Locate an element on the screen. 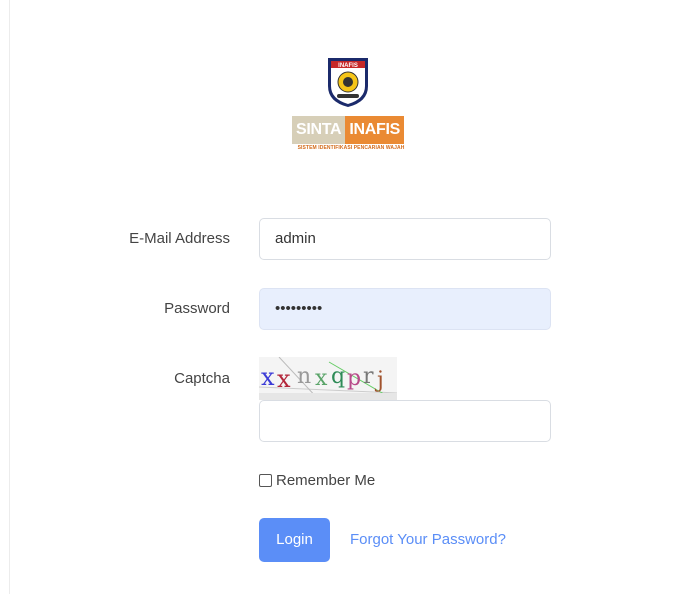 The height and width of the screenshot is (594, 693). captcha-input is located at coordinates (405, 421).